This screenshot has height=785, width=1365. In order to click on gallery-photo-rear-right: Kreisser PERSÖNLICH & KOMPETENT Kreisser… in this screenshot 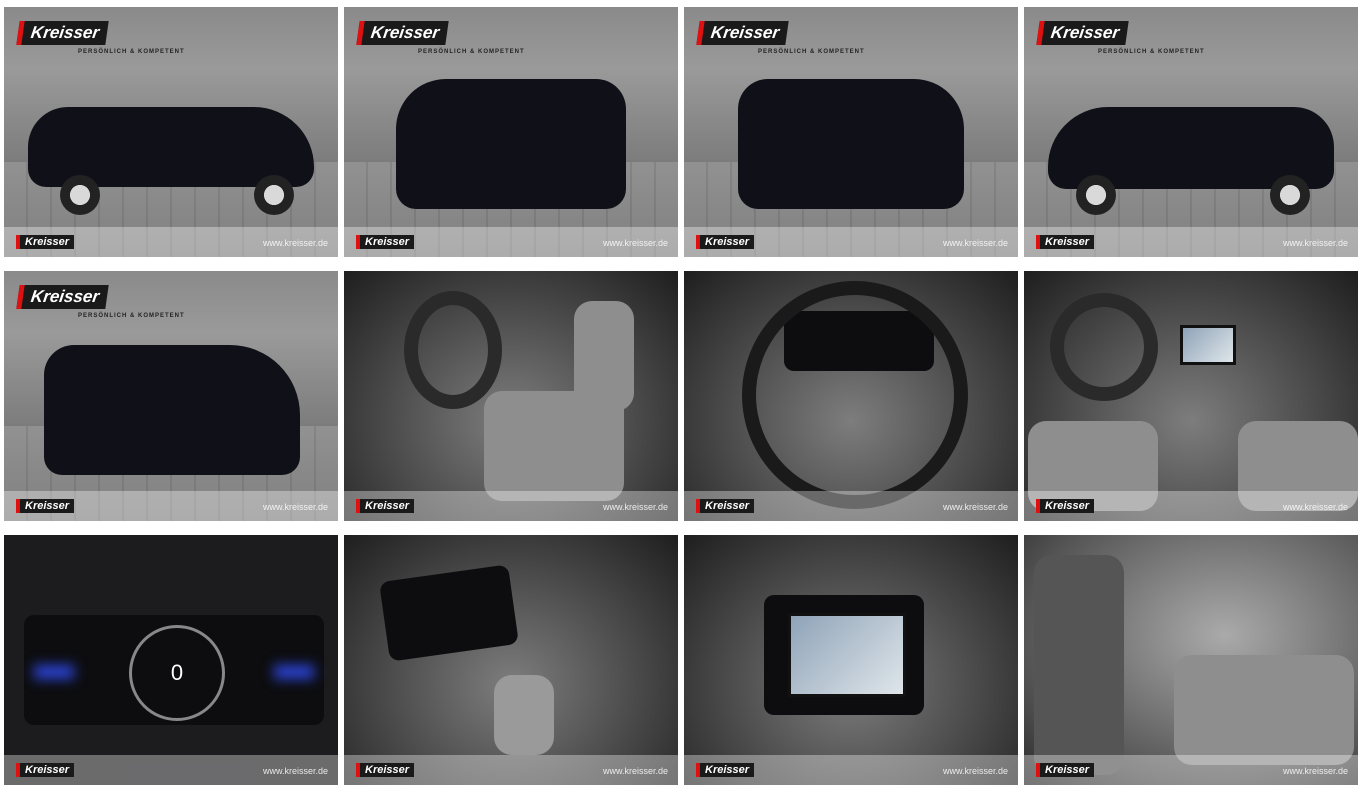, I will do `click(851, 132)`.